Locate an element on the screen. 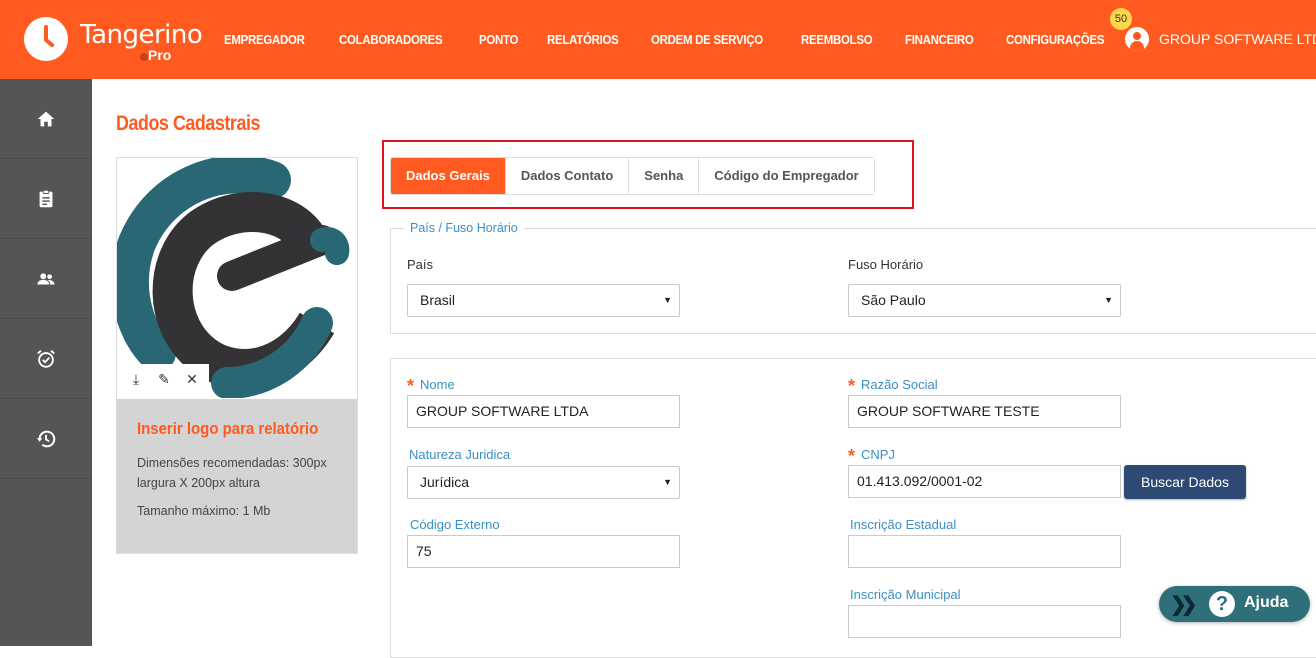  brand-dot is located at coordinates (144, 57).